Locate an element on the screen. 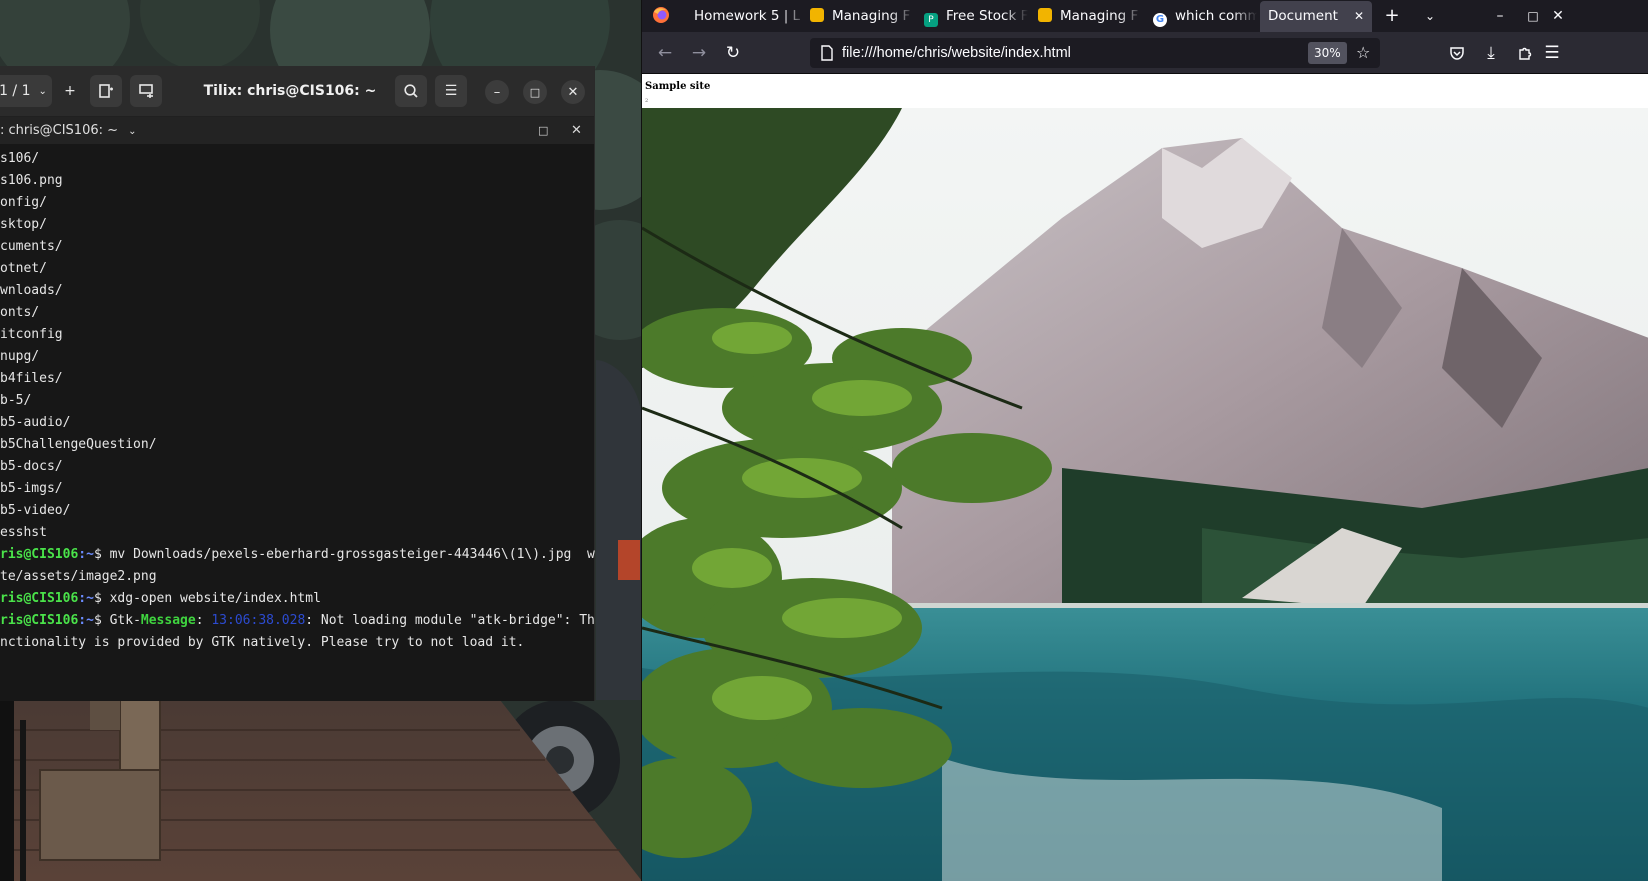  pocket-button is located at coordinates (1457, 53).